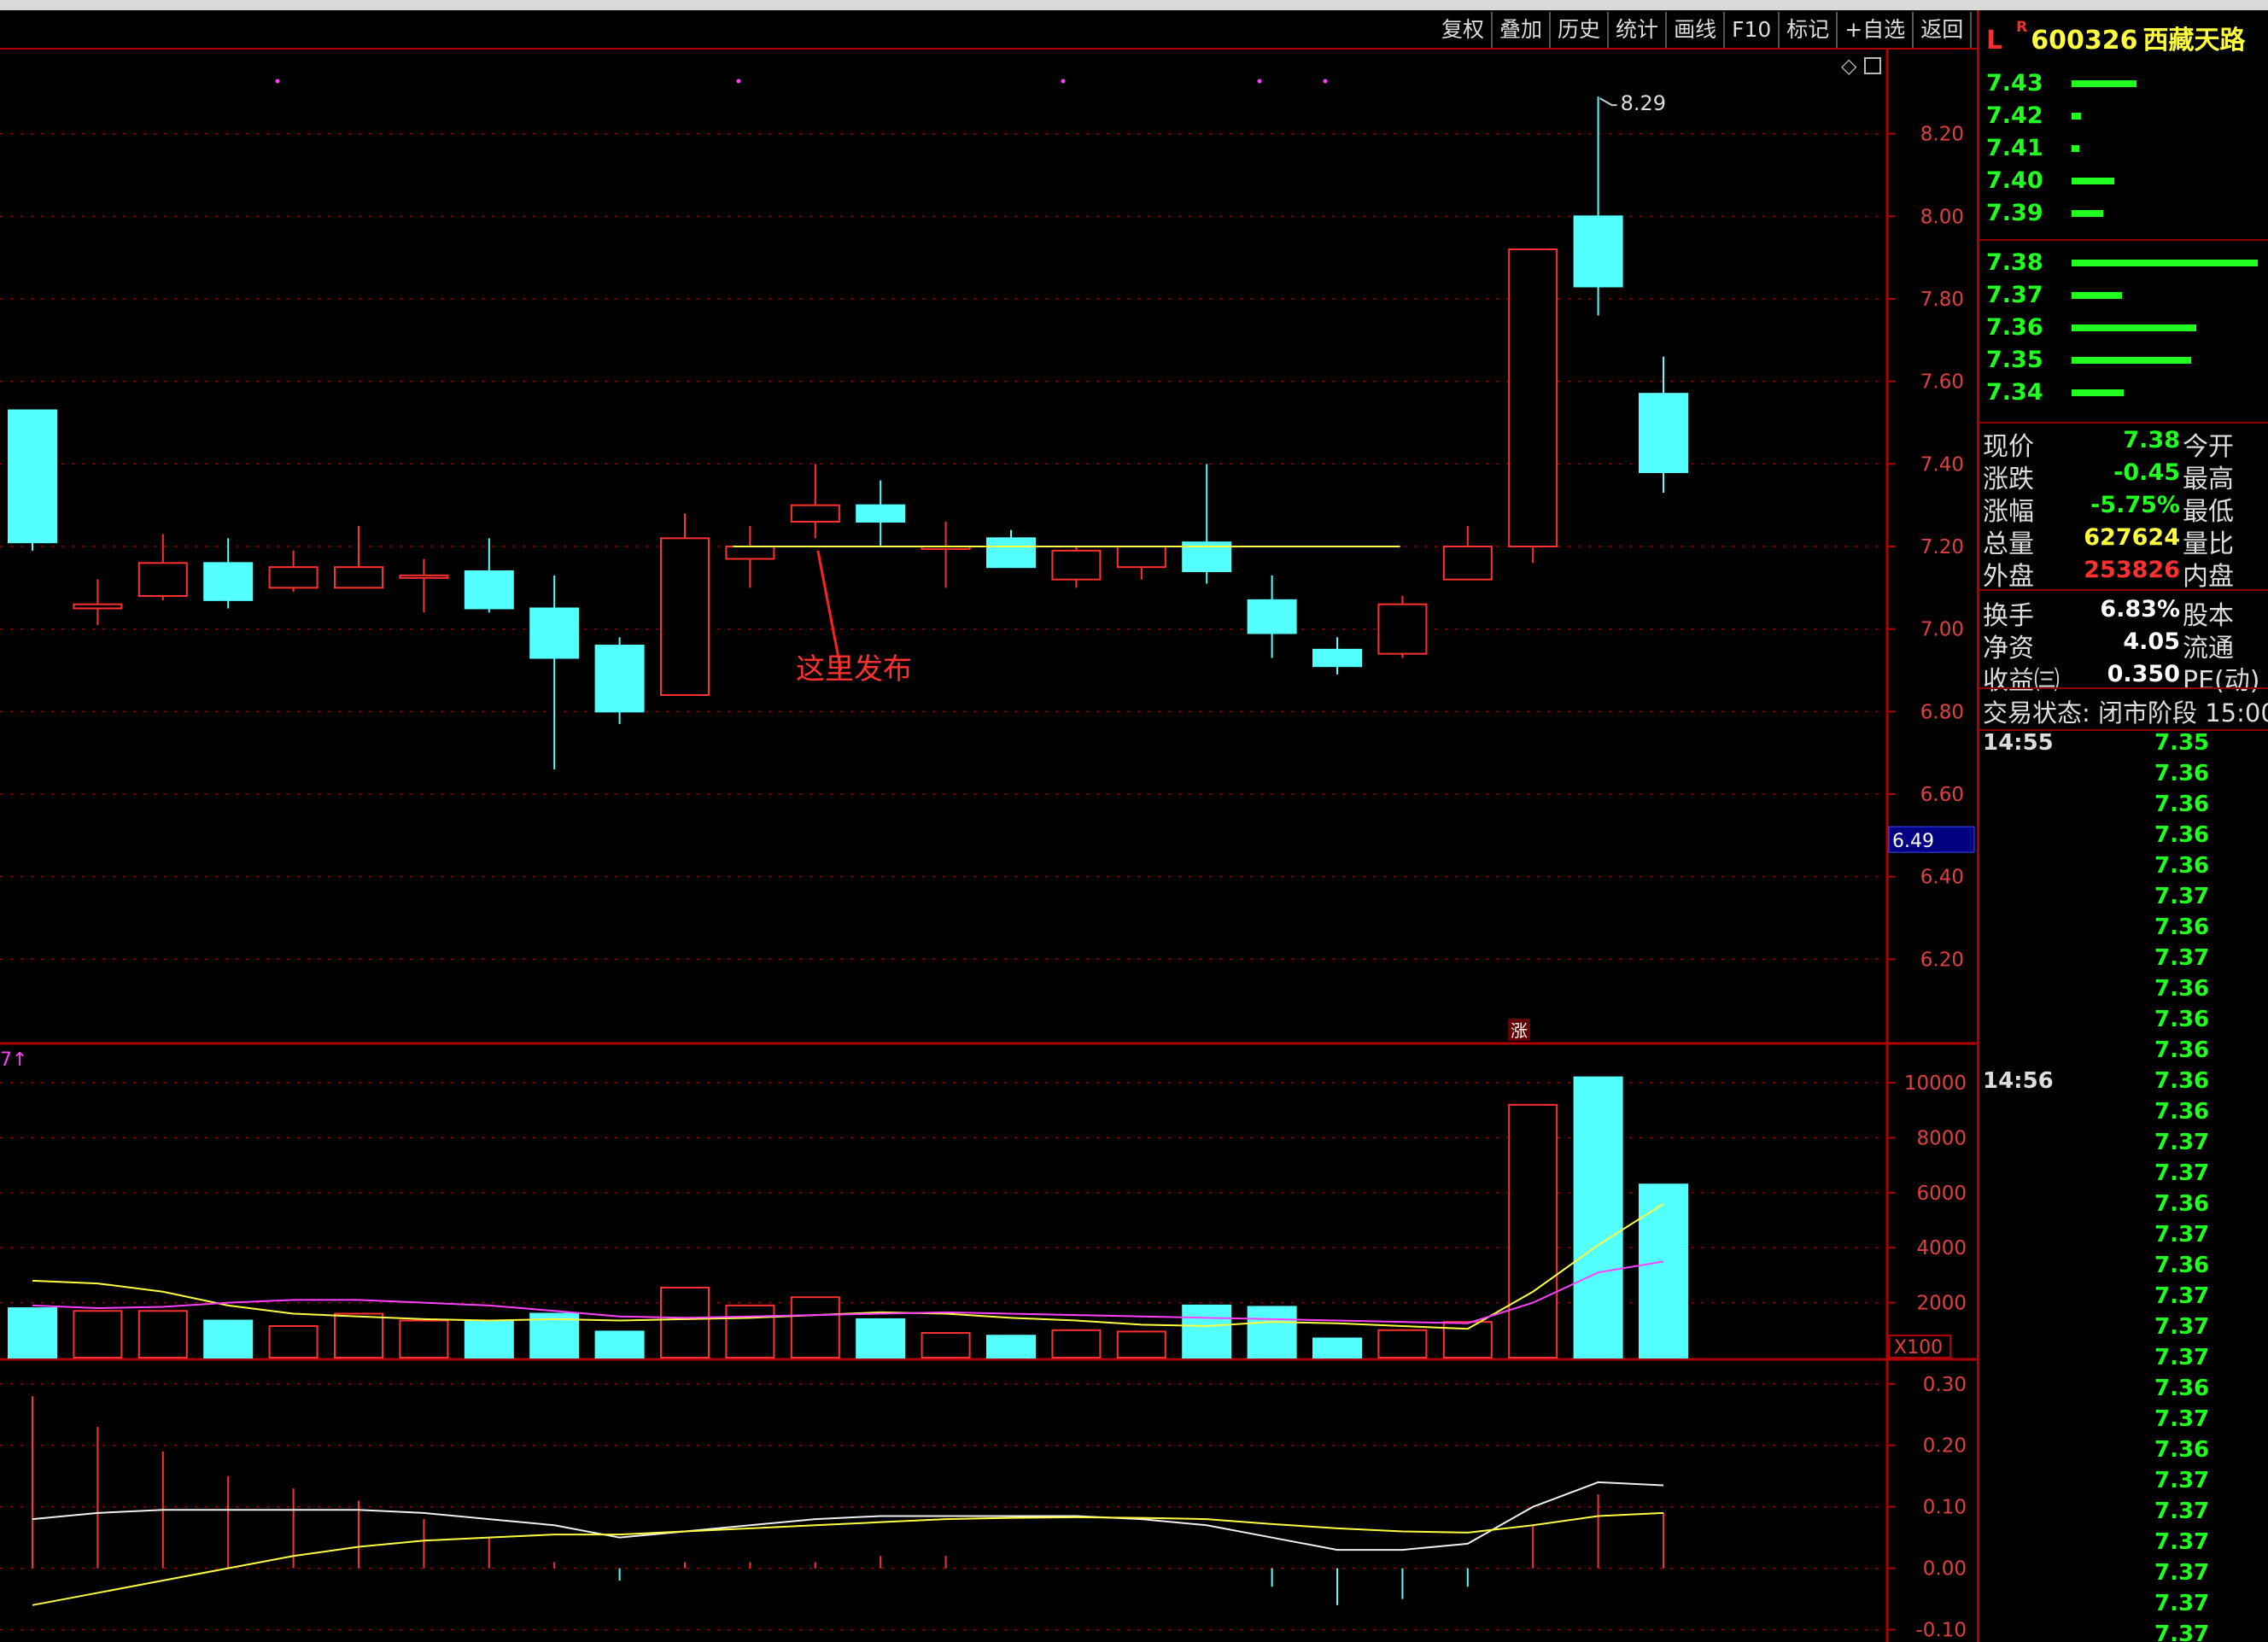 The height and width of the screenshot is (1642, 2268). I want to click on macd-dea-line, so click(848, 1558).